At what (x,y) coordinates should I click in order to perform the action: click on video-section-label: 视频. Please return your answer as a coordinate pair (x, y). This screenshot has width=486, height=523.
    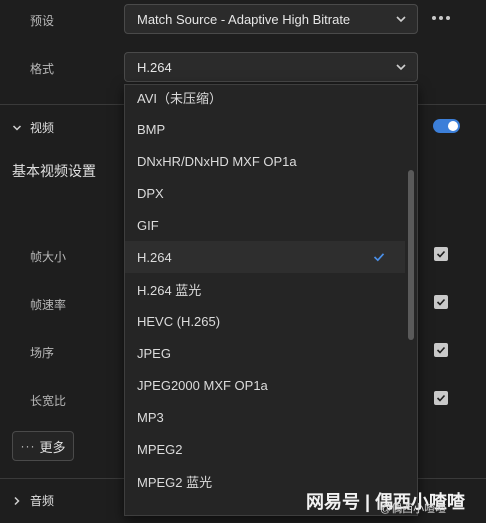
    Looking at the image, I should click on (42, 128).